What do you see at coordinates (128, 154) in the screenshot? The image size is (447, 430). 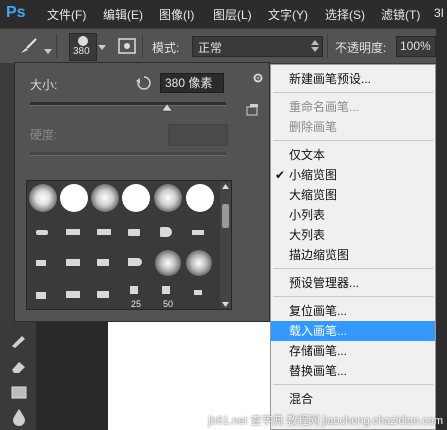 I see `hardness-slider` at bounding box center [128, 154].